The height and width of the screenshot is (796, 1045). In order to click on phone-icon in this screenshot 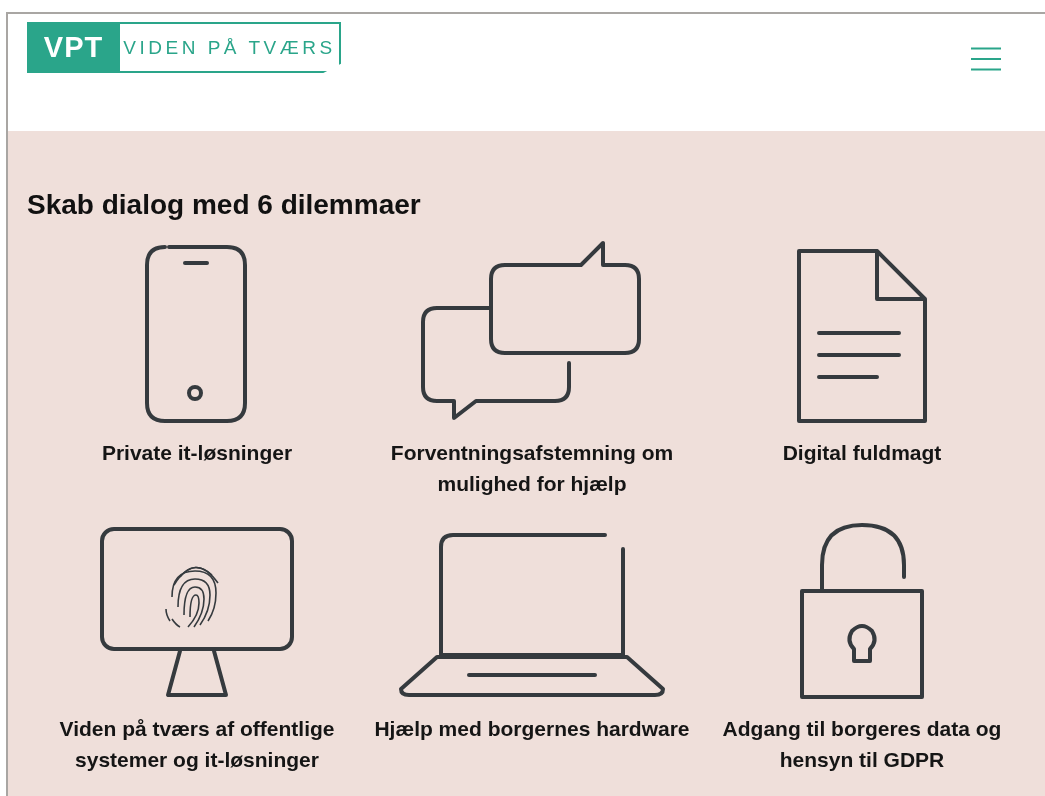, I will do `click(197, 334)`.